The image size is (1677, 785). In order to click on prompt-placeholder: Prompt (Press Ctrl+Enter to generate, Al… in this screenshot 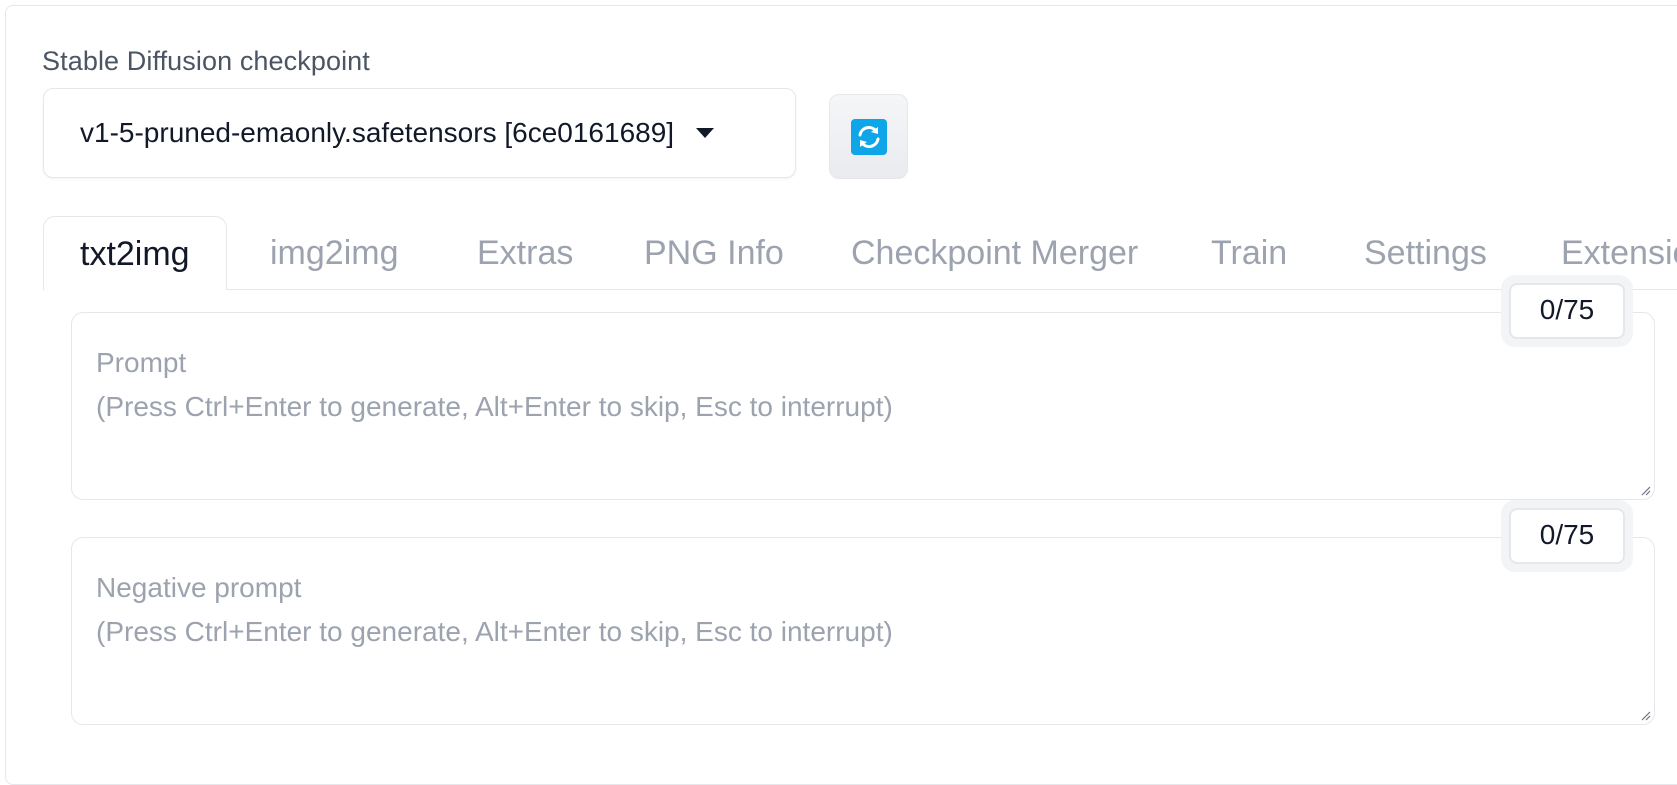, I will do `click(494, 384)`.